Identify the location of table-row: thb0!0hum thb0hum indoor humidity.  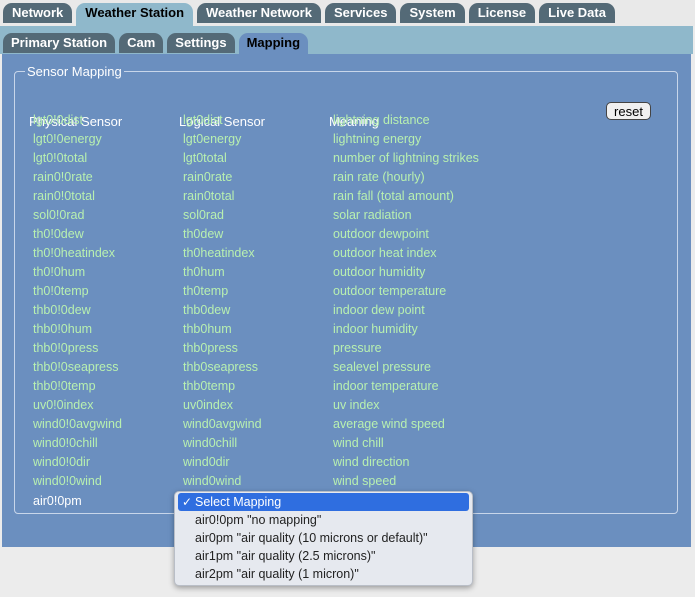
(332, 329).